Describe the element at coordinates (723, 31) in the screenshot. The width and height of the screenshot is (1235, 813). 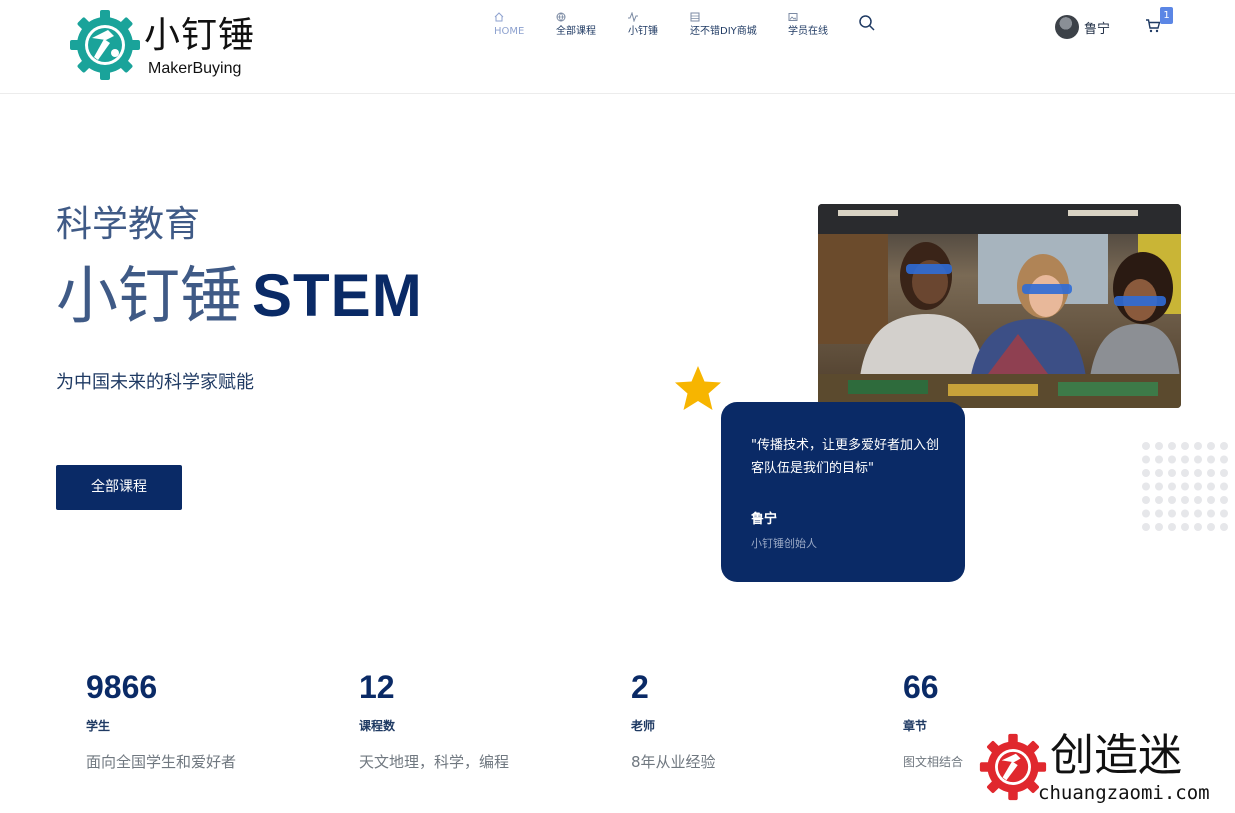
I see `nav-label-diy-shop: 还不错DIY商城` at that location.